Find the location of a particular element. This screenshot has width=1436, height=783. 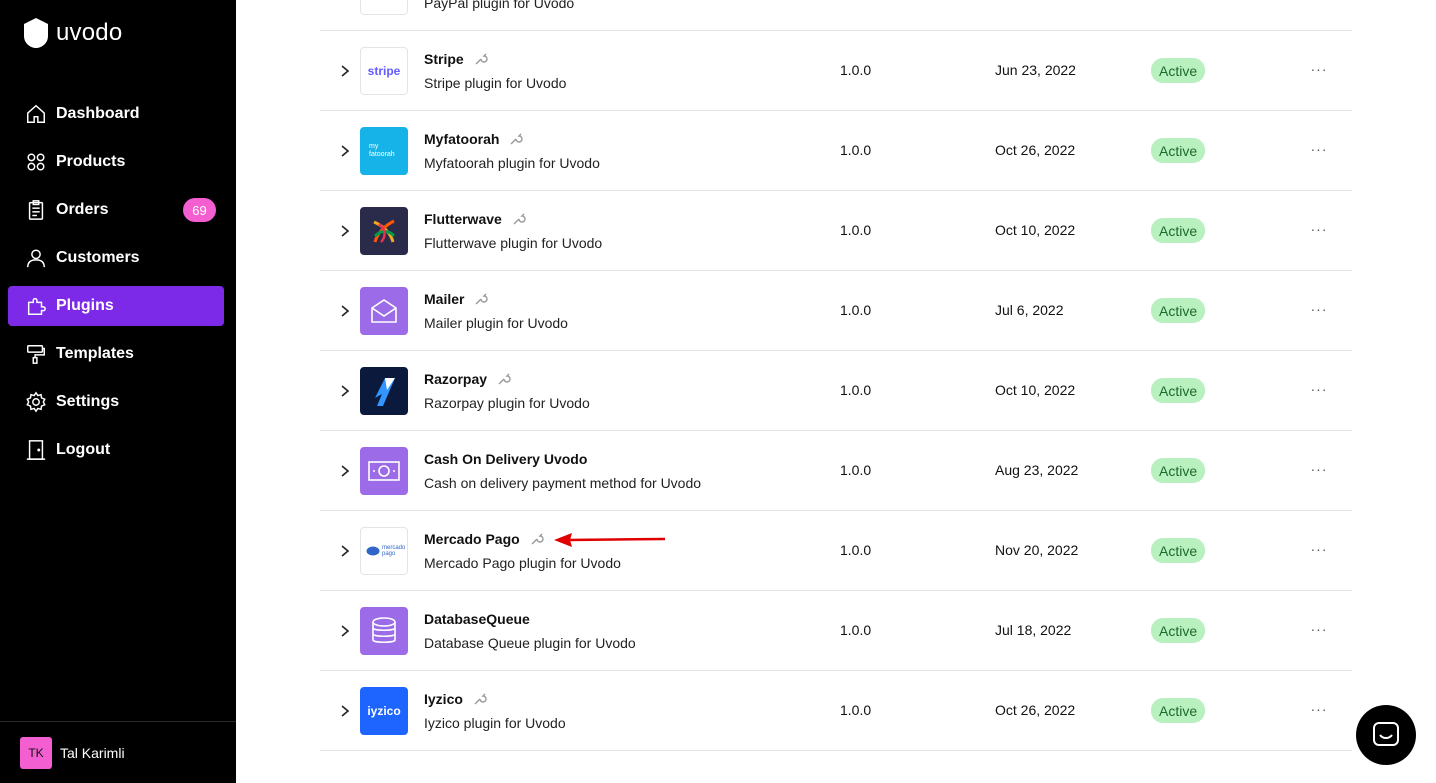

plugin-name: Iyzico is located at coordinates (443, 699).